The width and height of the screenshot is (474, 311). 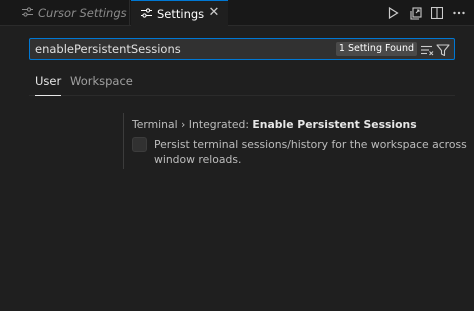 I want to click on open-json-icon, so click(x=415, y=13).